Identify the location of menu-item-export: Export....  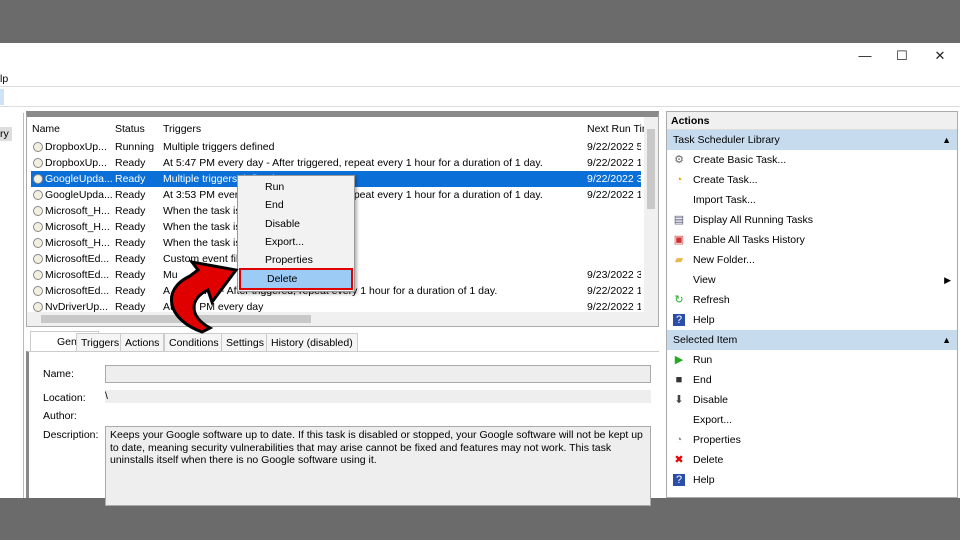
(284, 242).